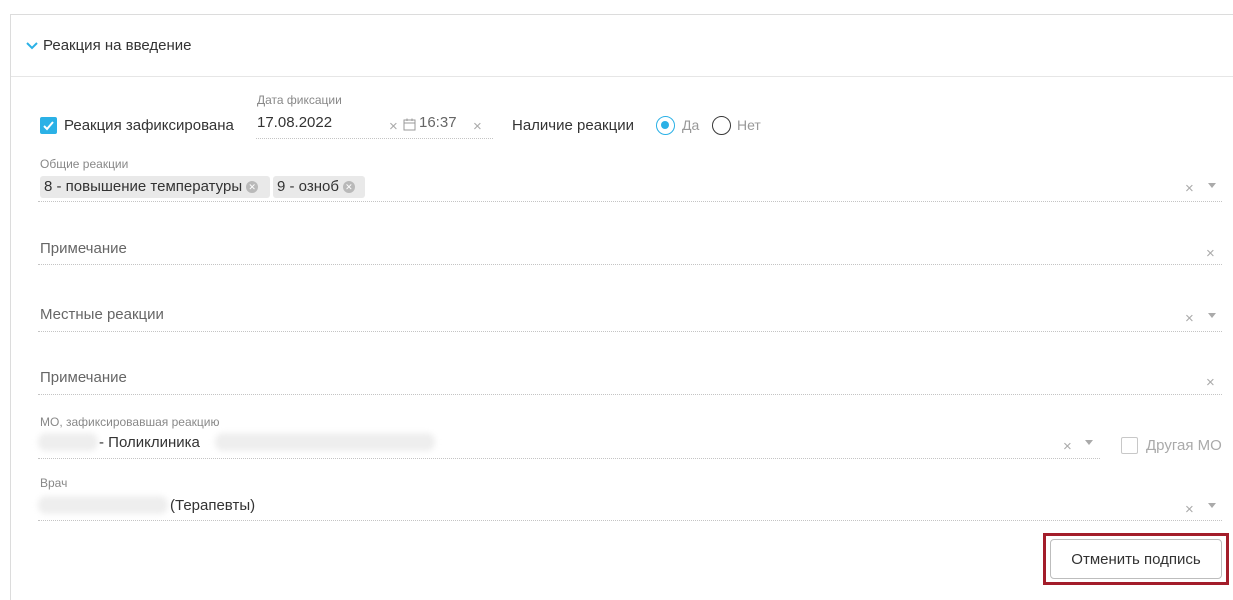 This screenshot has height=600, width=1233. What do you see at coordinates (83, 377) in the screenshot?
I see `note-local-input: Примечание` at bounding box center [83, 377].